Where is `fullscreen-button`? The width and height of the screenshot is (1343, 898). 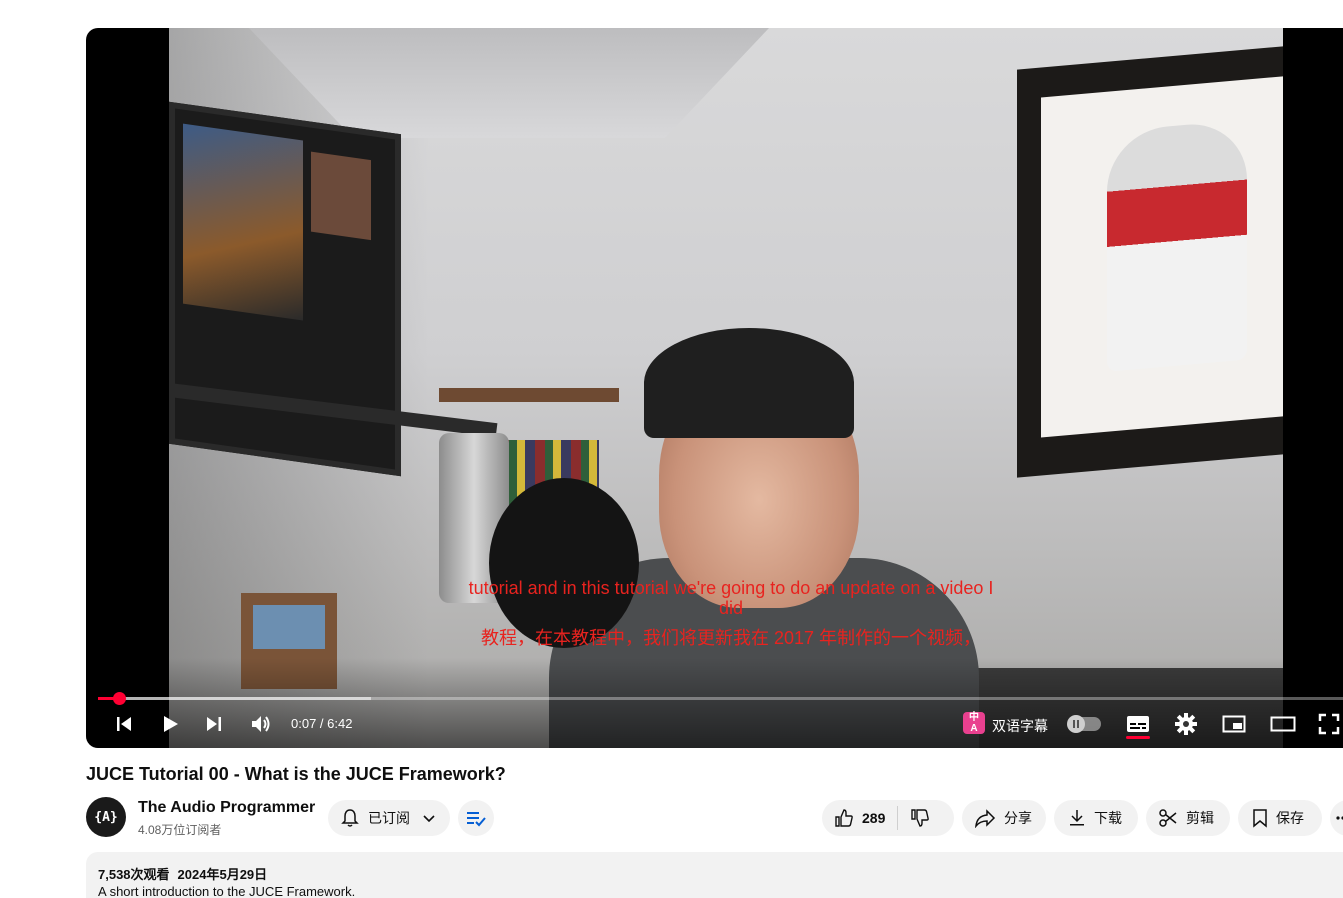
fullscreen-button is located at coordinates (1329, 724).